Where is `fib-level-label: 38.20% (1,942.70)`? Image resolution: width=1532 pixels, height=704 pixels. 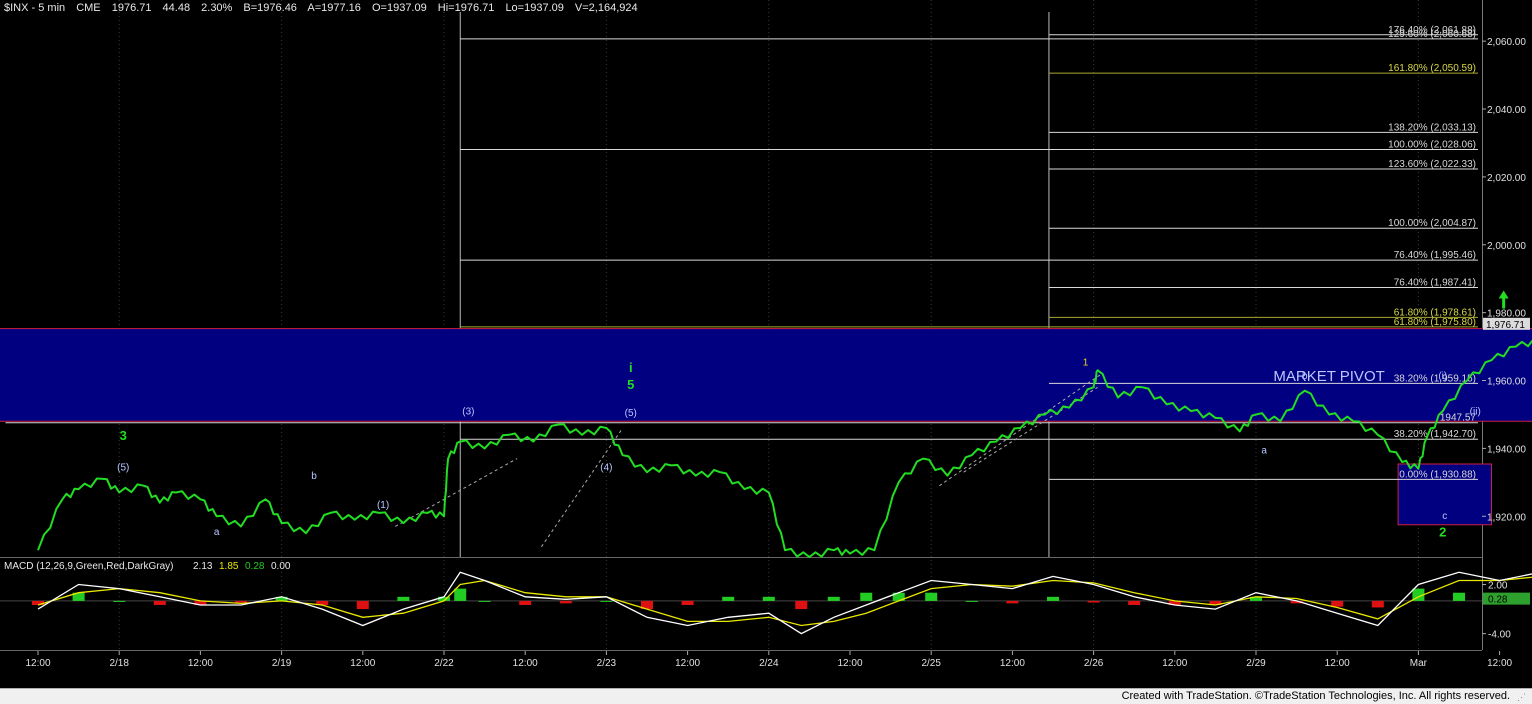 fib-level-label: 38.20% (1,942.70) is located at coordinates (1435, 434).